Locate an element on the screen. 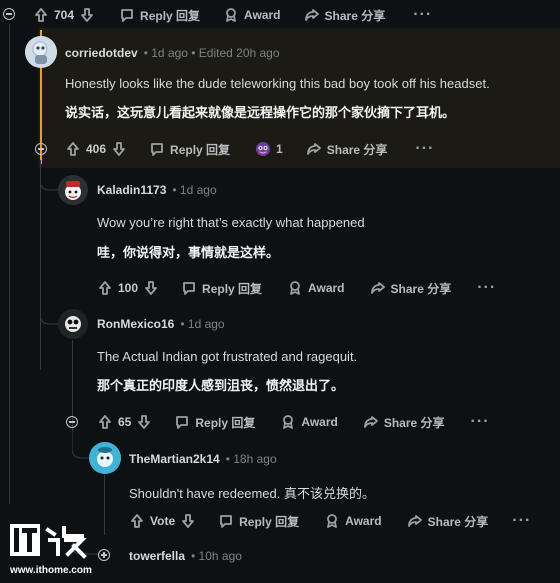 The height and width of the screenshot is (583, 560). comment-actions: 100 Reply 回复 Award Share 分享 ··· is located at coordinates (296, 288).